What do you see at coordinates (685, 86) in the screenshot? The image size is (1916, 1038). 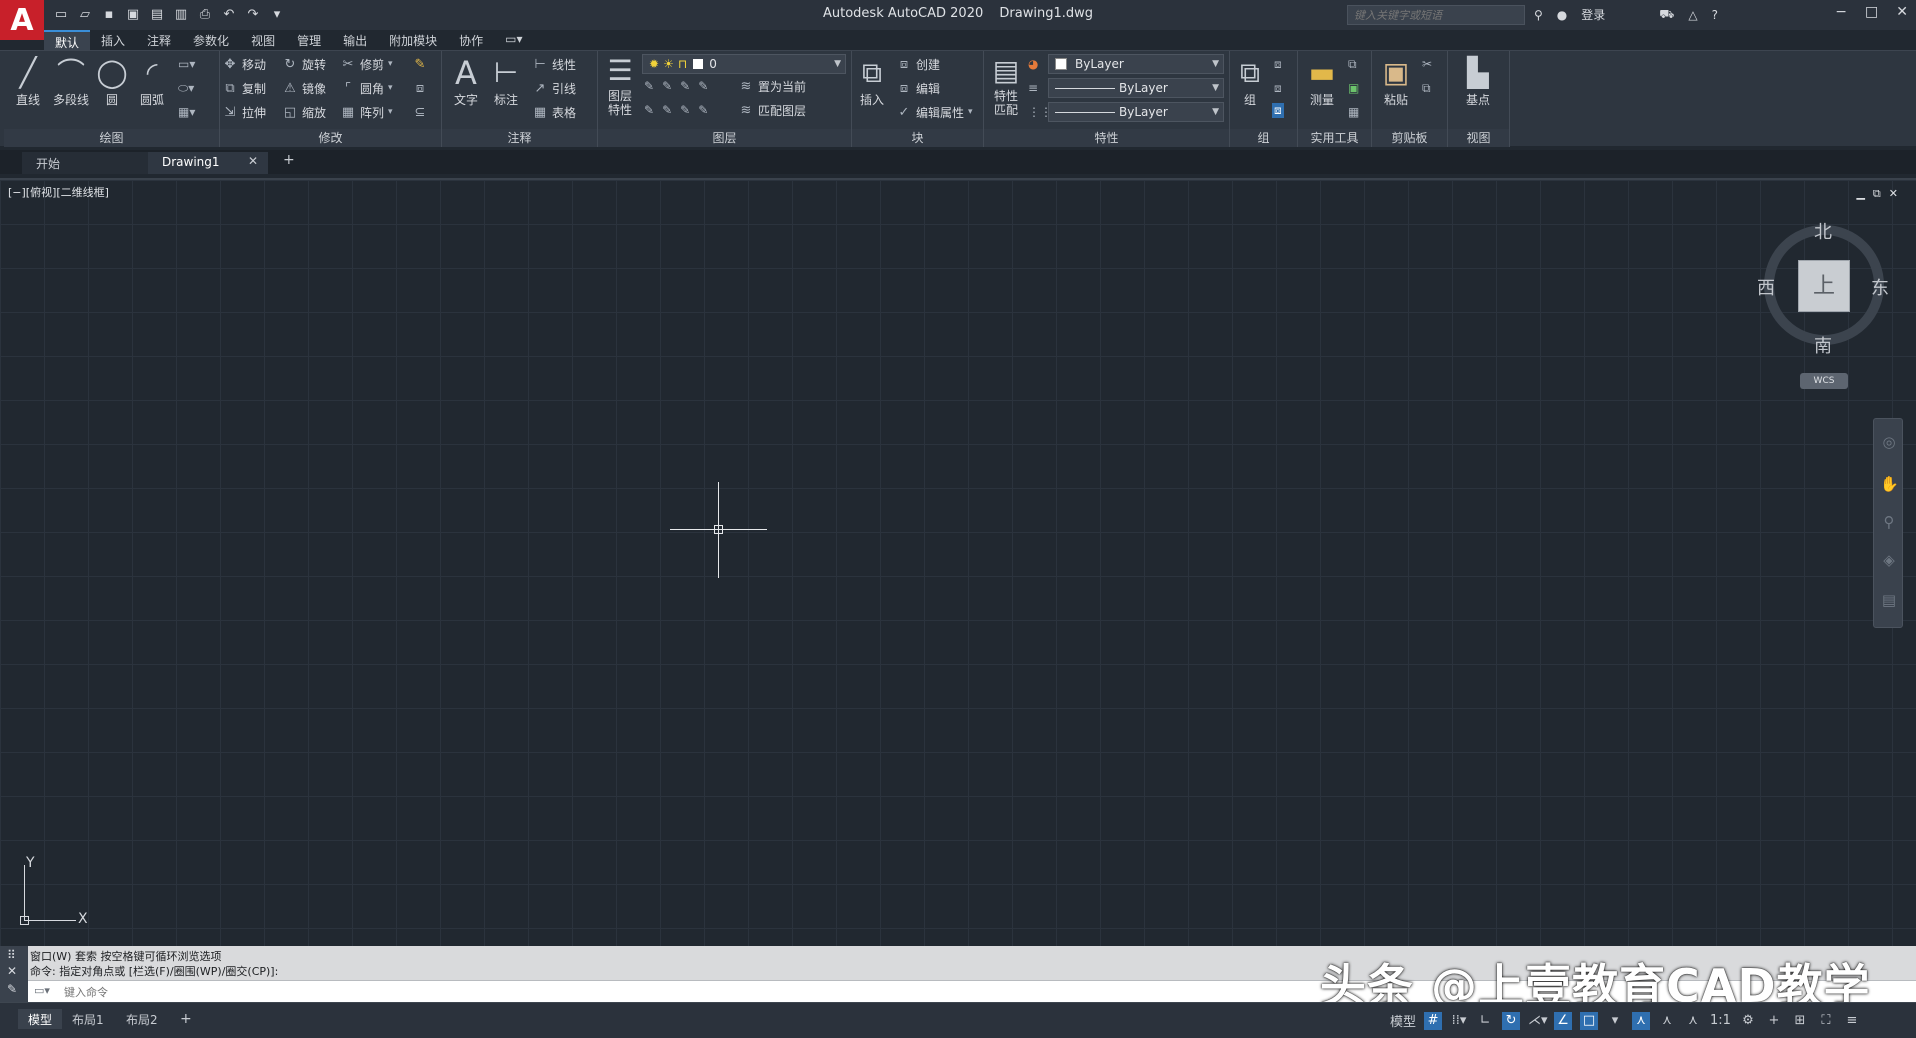 I see `layer-freeze-icon: ✎` at bounding box center [685, 86].